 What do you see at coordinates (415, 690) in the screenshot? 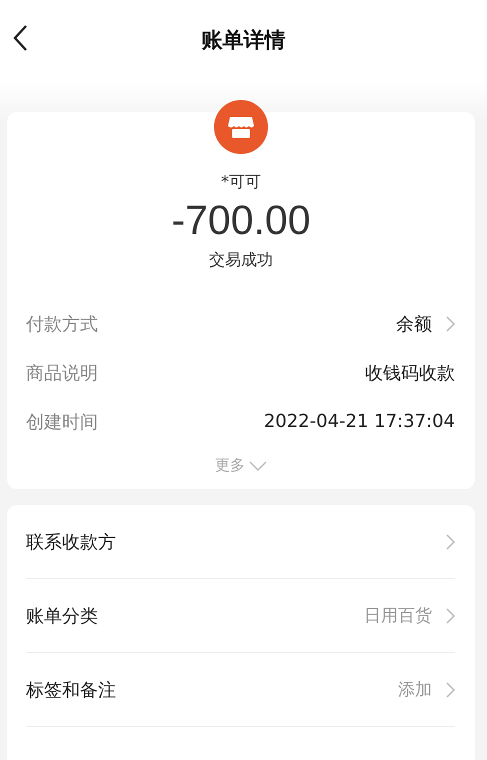
I see `action-value: 添加` at bounding box center [415, 690].